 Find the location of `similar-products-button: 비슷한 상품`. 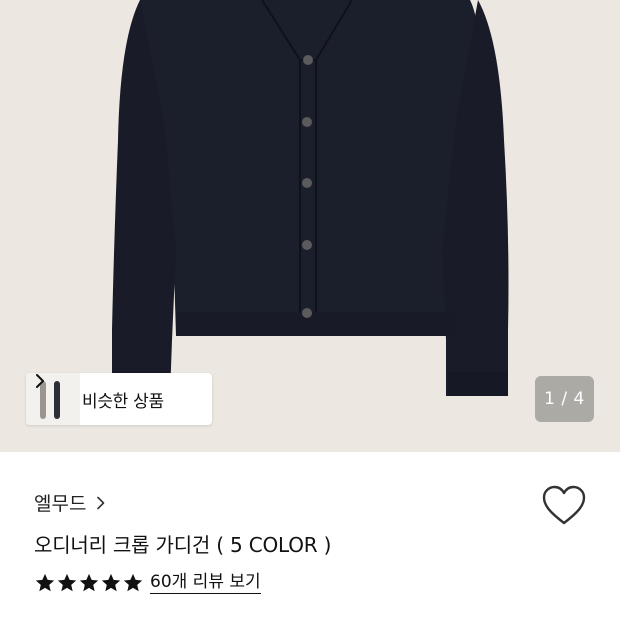

similar-products-button: 비슷한 상품 is located at coordinates (119, 399).